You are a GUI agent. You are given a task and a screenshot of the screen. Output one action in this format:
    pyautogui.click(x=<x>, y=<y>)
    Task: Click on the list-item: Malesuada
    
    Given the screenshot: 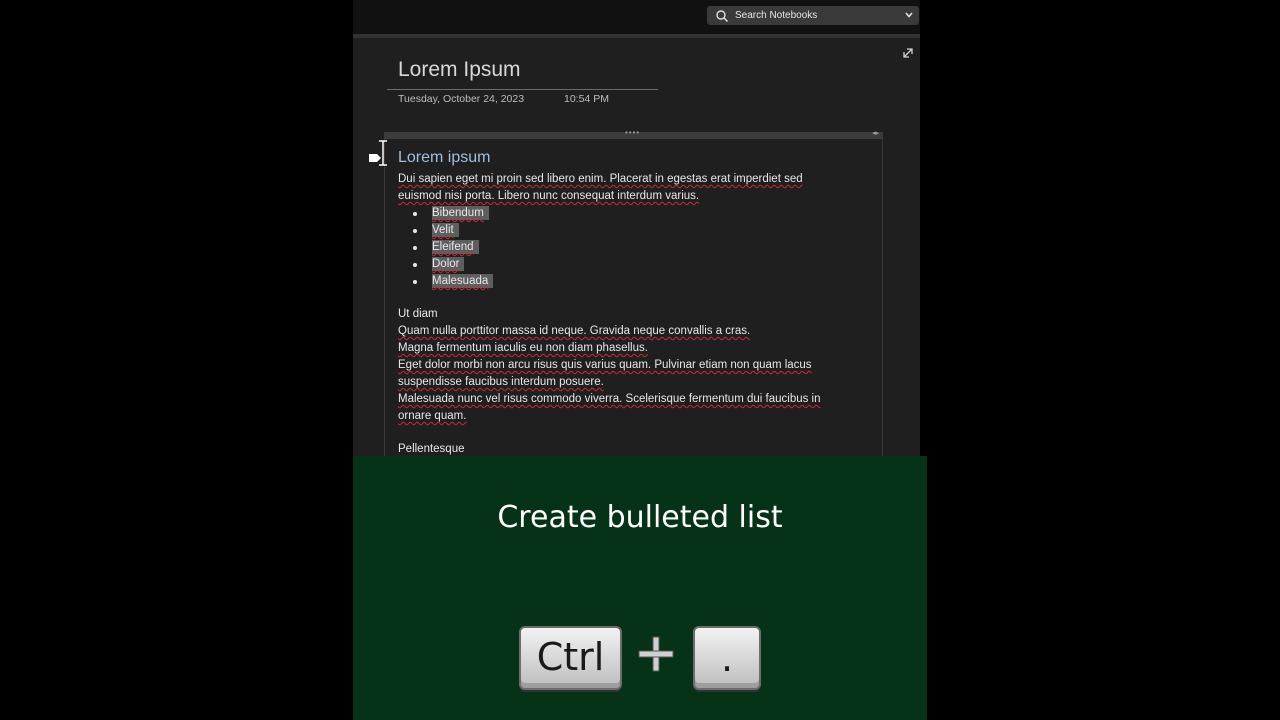 What is the action you would take?
    pyautogui.click(x=635, y=281)
    